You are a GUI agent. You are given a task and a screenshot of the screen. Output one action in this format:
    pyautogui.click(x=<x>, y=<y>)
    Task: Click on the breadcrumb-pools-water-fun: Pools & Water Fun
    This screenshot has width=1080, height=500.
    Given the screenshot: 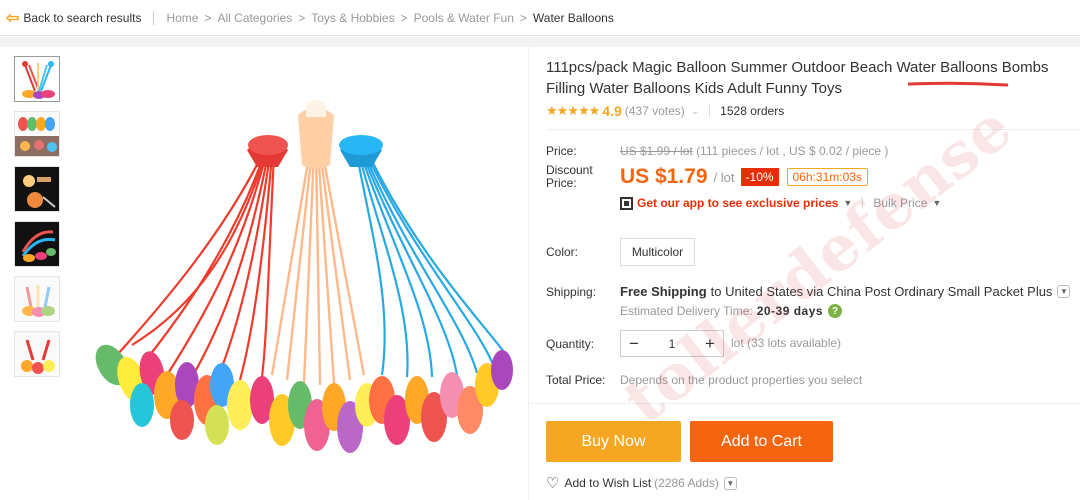 What is the action you would take?
    pyautogui.click(x=464, y=18)
    